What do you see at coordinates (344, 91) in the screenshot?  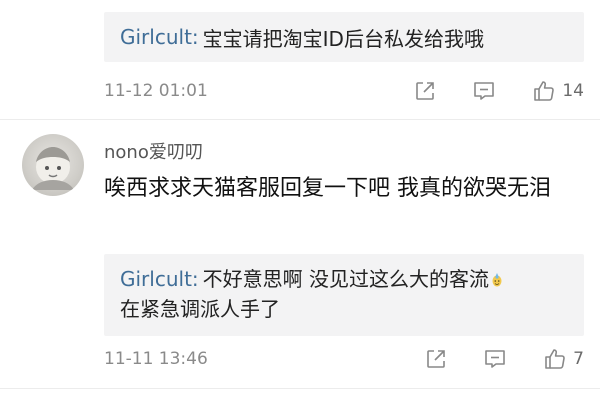 I see `comment-meta-row: 11-12 01:01 14` at bounding box center [344, 91].